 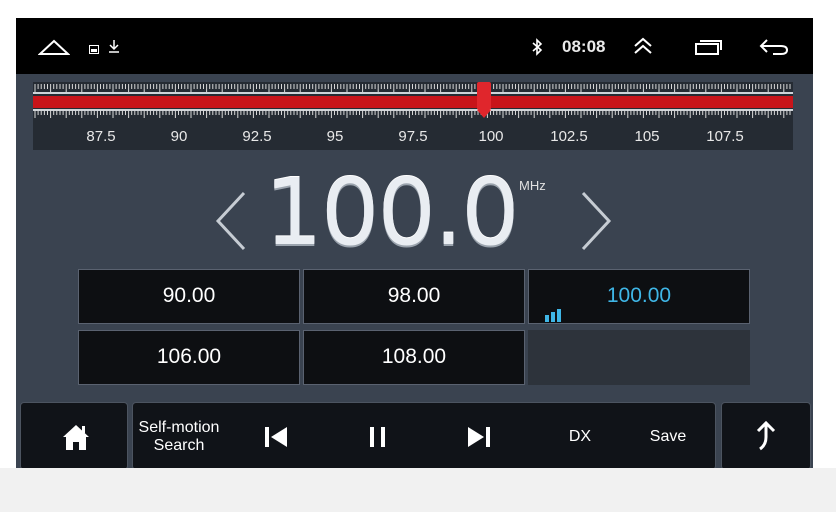 I want to click on preset-button: 108.00, so click(x=414, y=357).